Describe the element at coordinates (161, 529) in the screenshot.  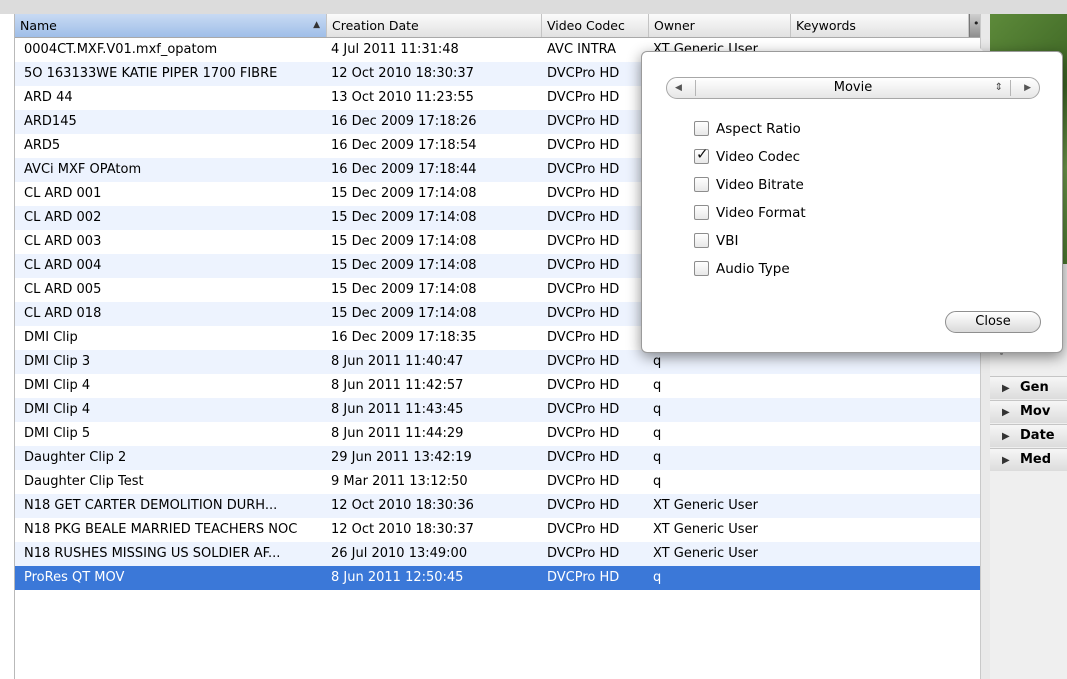
I see `cell-name: N18 PKG BEALE MARRIED TEACHERS NOC` at that location.